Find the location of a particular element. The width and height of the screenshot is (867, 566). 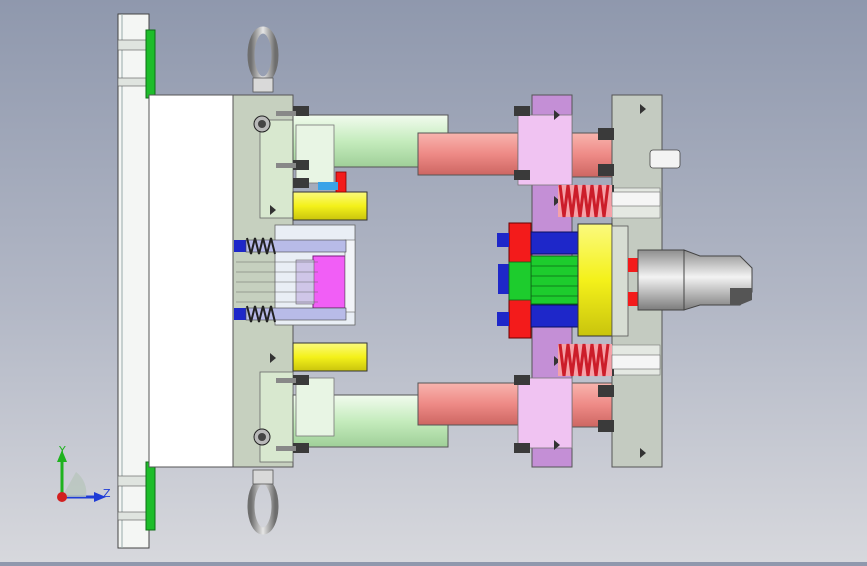

top-clamp-plate is located at coordinates (133, 281).